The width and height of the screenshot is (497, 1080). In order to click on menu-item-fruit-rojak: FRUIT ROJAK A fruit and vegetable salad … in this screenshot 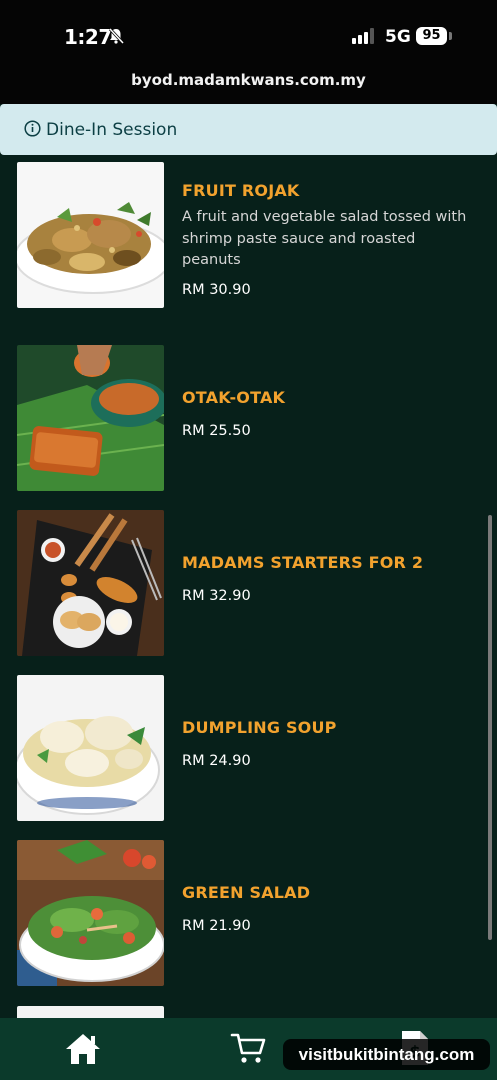, I will do `click(257, 235)`.